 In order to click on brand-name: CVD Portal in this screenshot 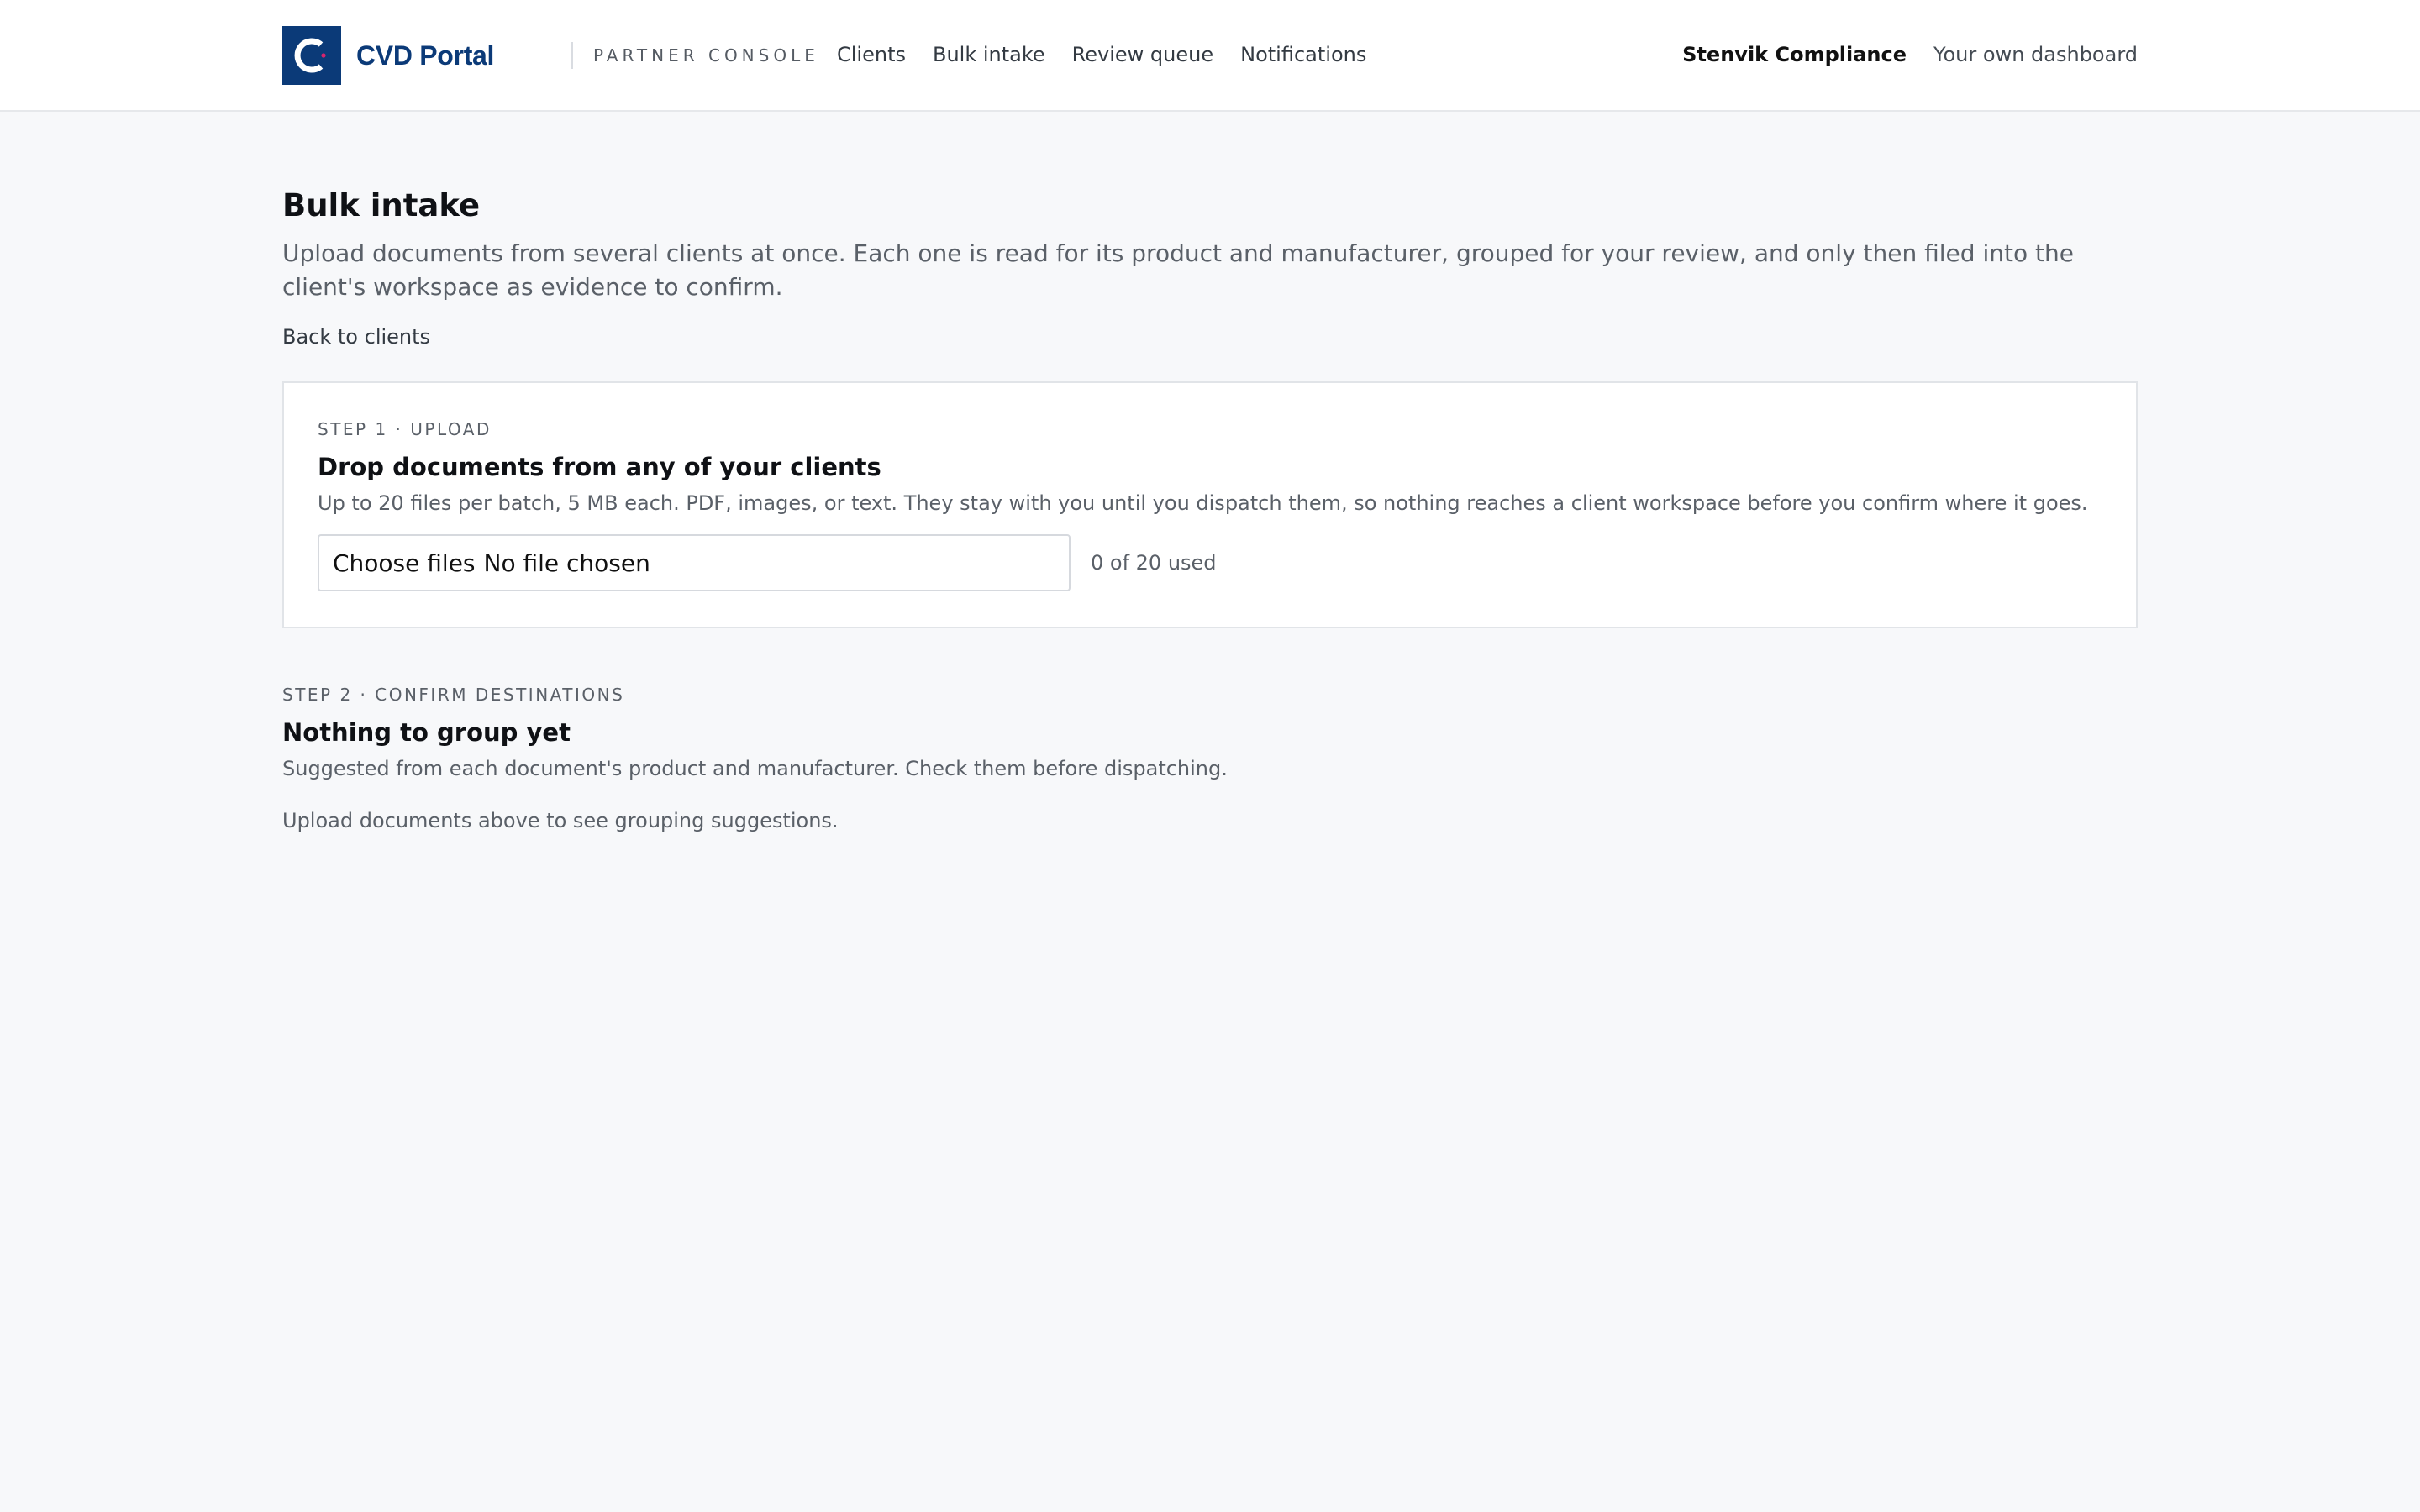, I will do `click(426, 55)`.